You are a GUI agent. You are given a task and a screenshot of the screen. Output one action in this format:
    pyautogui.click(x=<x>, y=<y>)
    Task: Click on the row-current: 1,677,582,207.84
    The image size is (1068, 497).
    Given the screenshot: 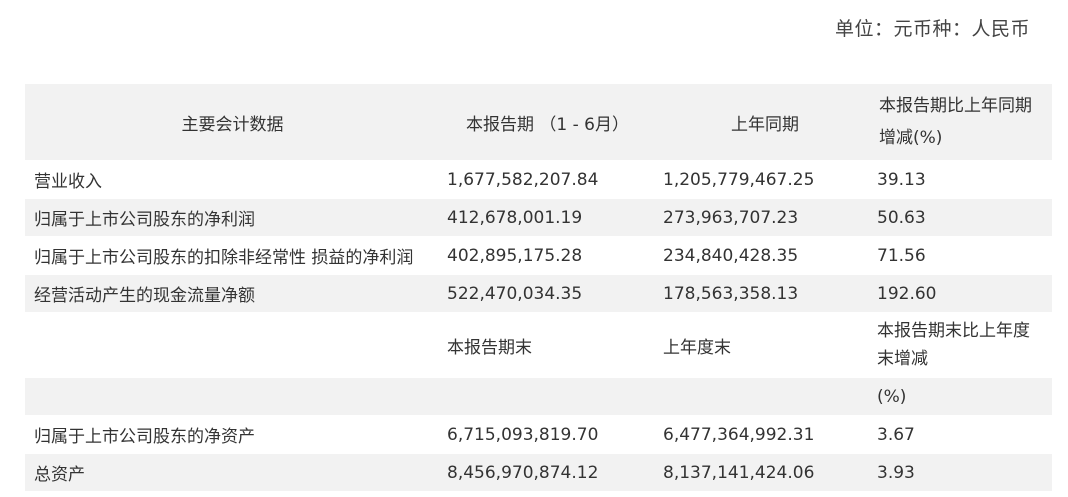 What is the action you would take?
    pyautogui.click(x=523, y=179)
    